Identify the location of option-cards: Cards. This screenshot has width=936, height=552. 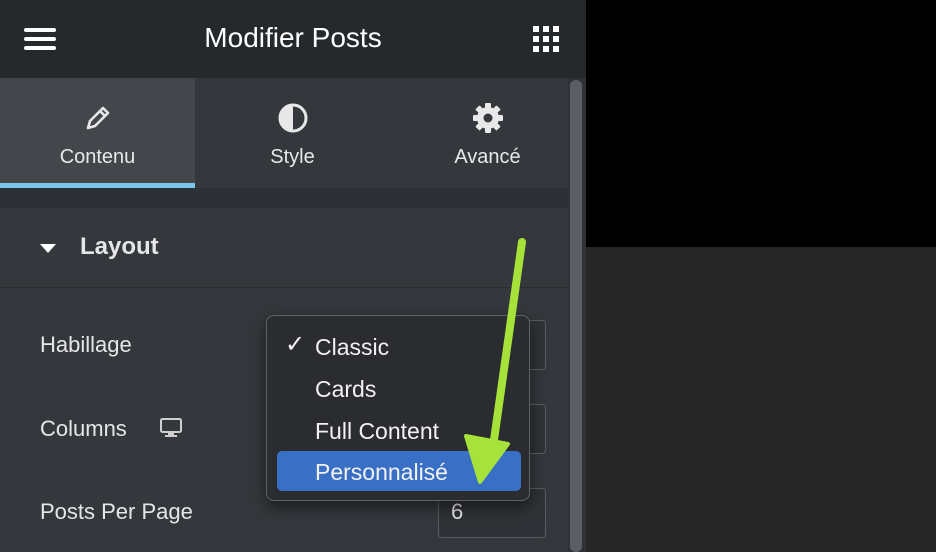
(399, 388).